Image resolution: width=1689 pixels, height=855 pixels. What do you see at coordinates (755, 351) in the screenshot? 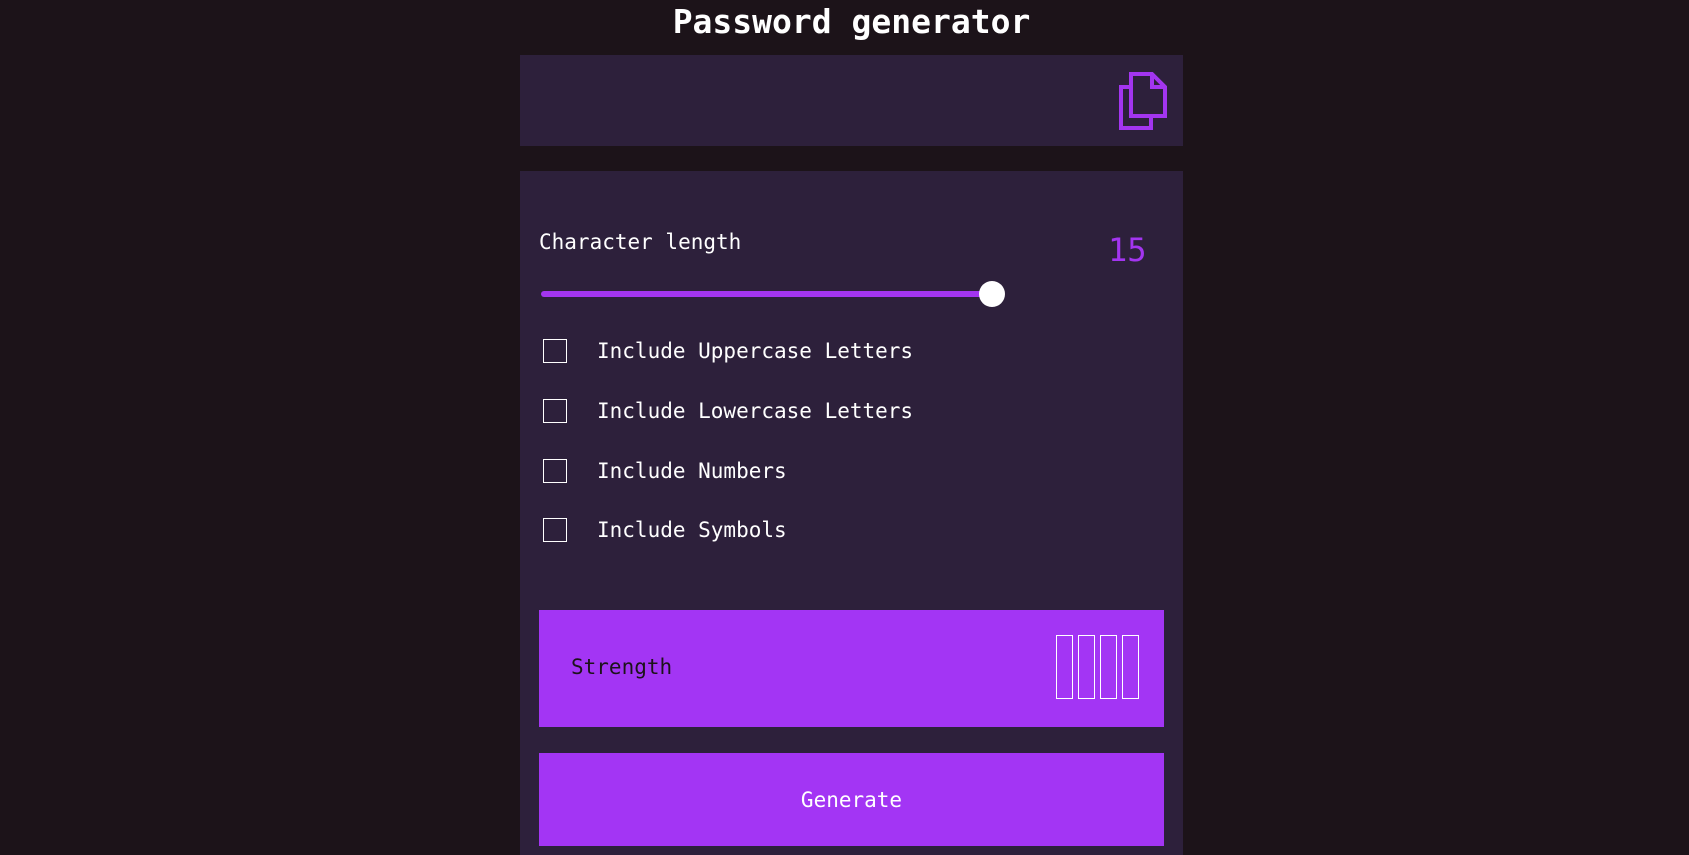
I see `option-label: Include Uppercase Letters` at bounding box center [755, 351].